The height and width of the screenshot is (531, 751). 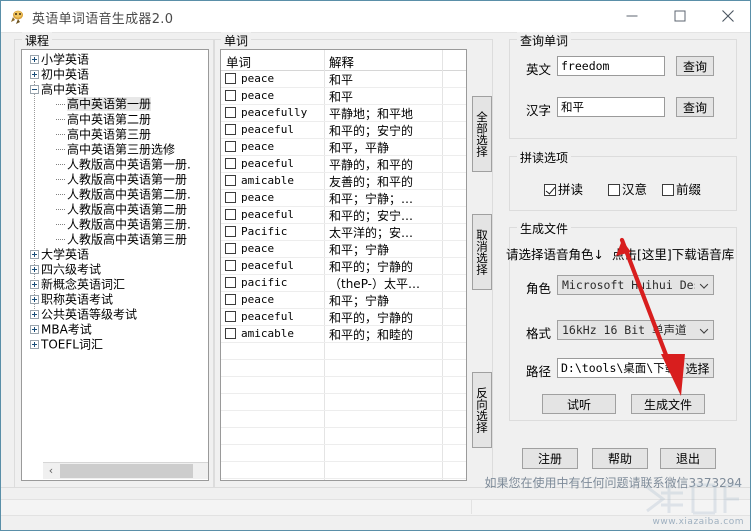 What do you see at coordinates (343, 113) in the screenshot?
I see `table-row: peacefully 平静地；和平地` at bounding box center [343, 113].